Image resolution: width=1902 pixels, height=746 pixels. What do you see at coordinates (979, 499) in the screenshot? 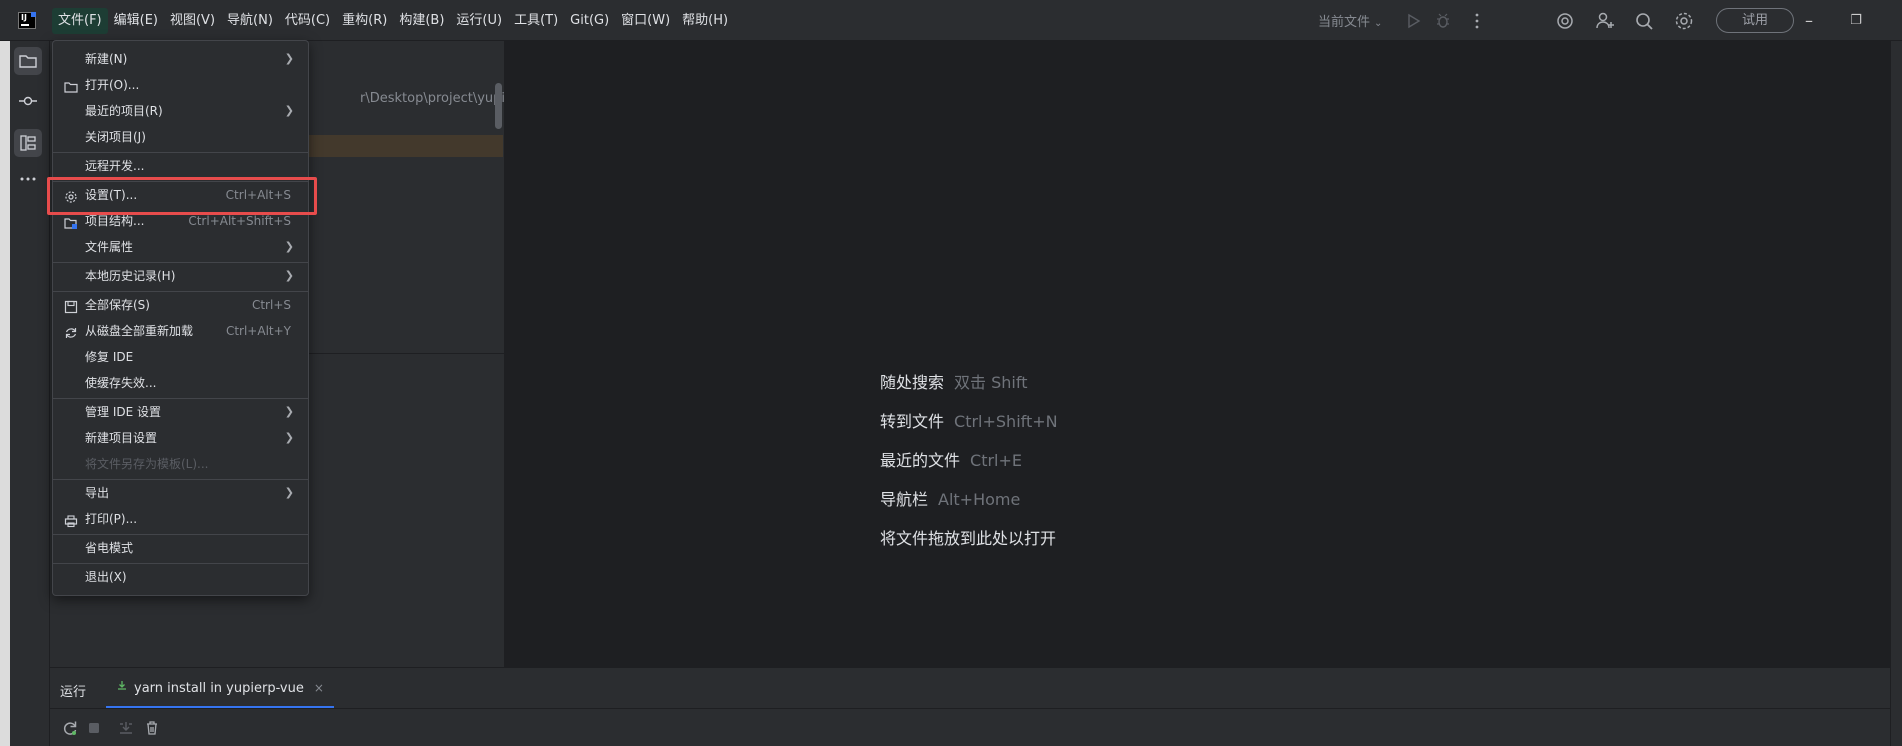
I see `hint-shortcut: Alt+Home` at bounding box center [979, 499].